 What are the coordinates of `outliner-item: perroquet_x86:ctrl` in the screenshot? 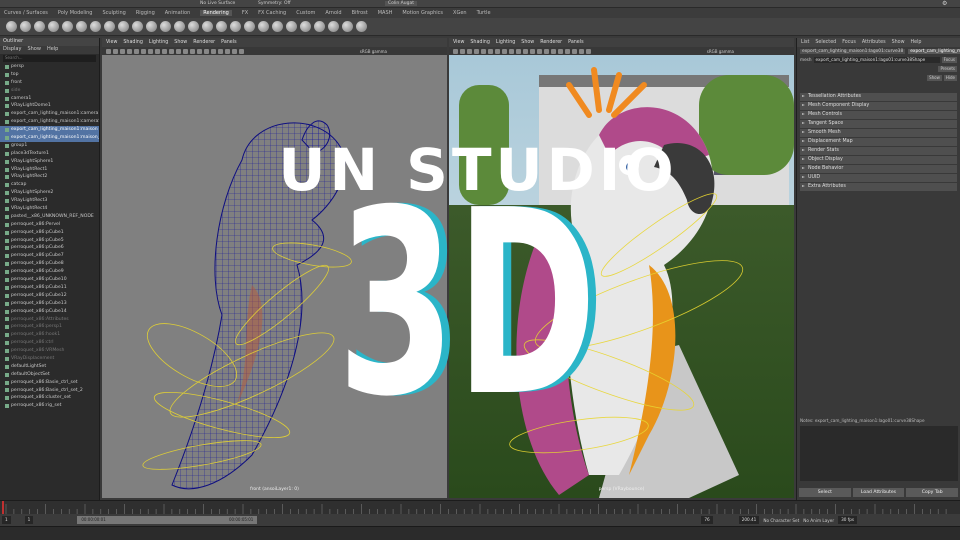 It's located at (49, 343).